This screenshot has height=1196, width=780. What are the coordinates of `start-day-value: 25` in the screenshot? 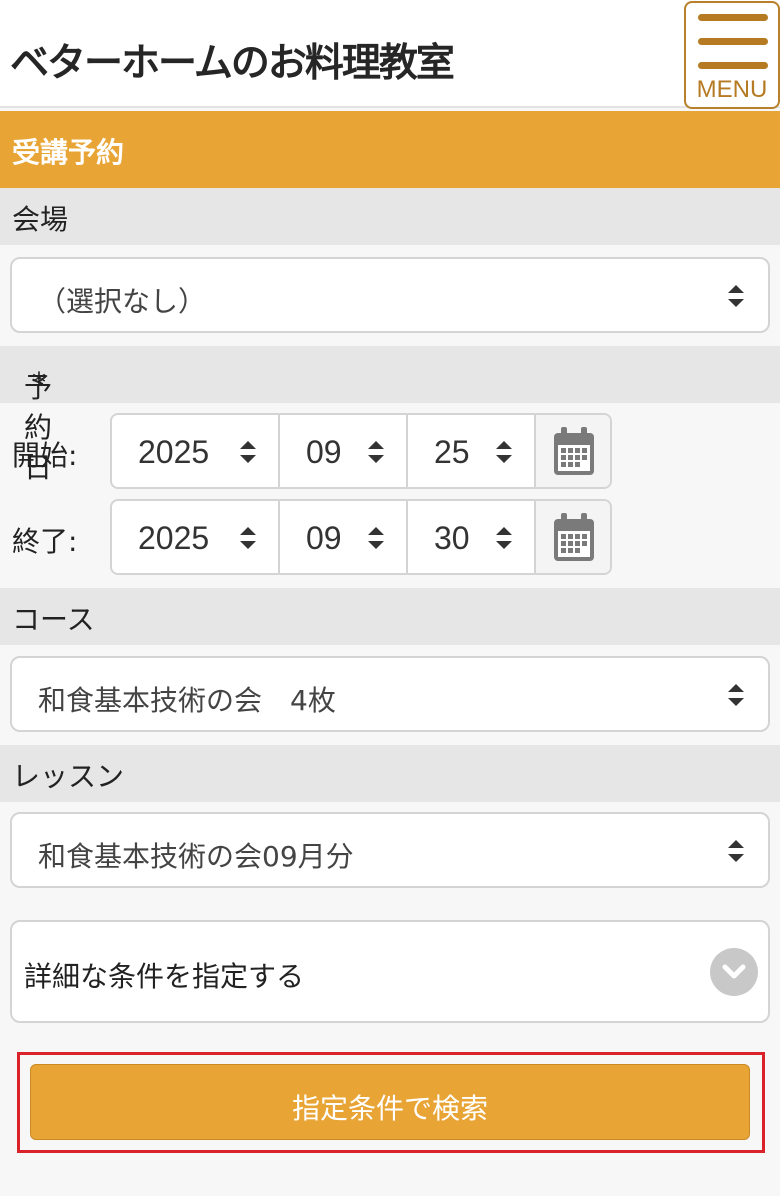 It's located at (452, 452).